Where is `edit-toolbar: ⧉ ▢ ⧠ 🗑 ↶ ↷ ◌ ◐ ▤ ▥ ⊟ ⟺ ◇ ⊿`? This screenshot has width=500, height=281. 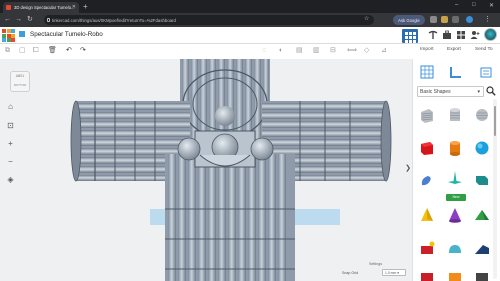
edit-toolbar: ⧉ ▢ ⧠ 🗑 ↶ ↷ ◌ ◐ ▤ ▥ ⊟ ⟺ ◇ ⊿ is located at coordinates (206, 51).